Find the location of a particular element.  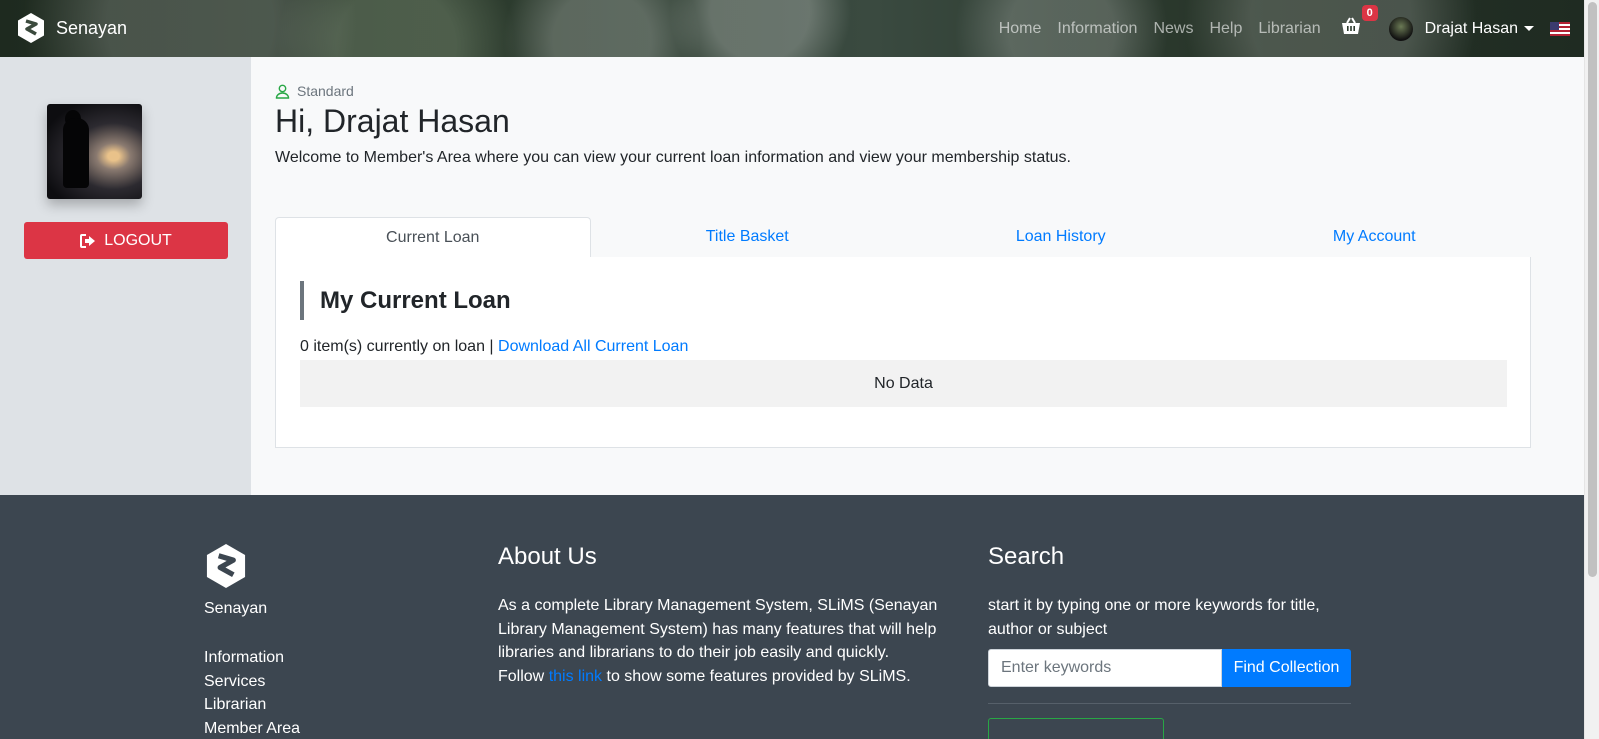

loan-count-text: 0 item(s) currently on loan | is located at coordinates (397, 346).